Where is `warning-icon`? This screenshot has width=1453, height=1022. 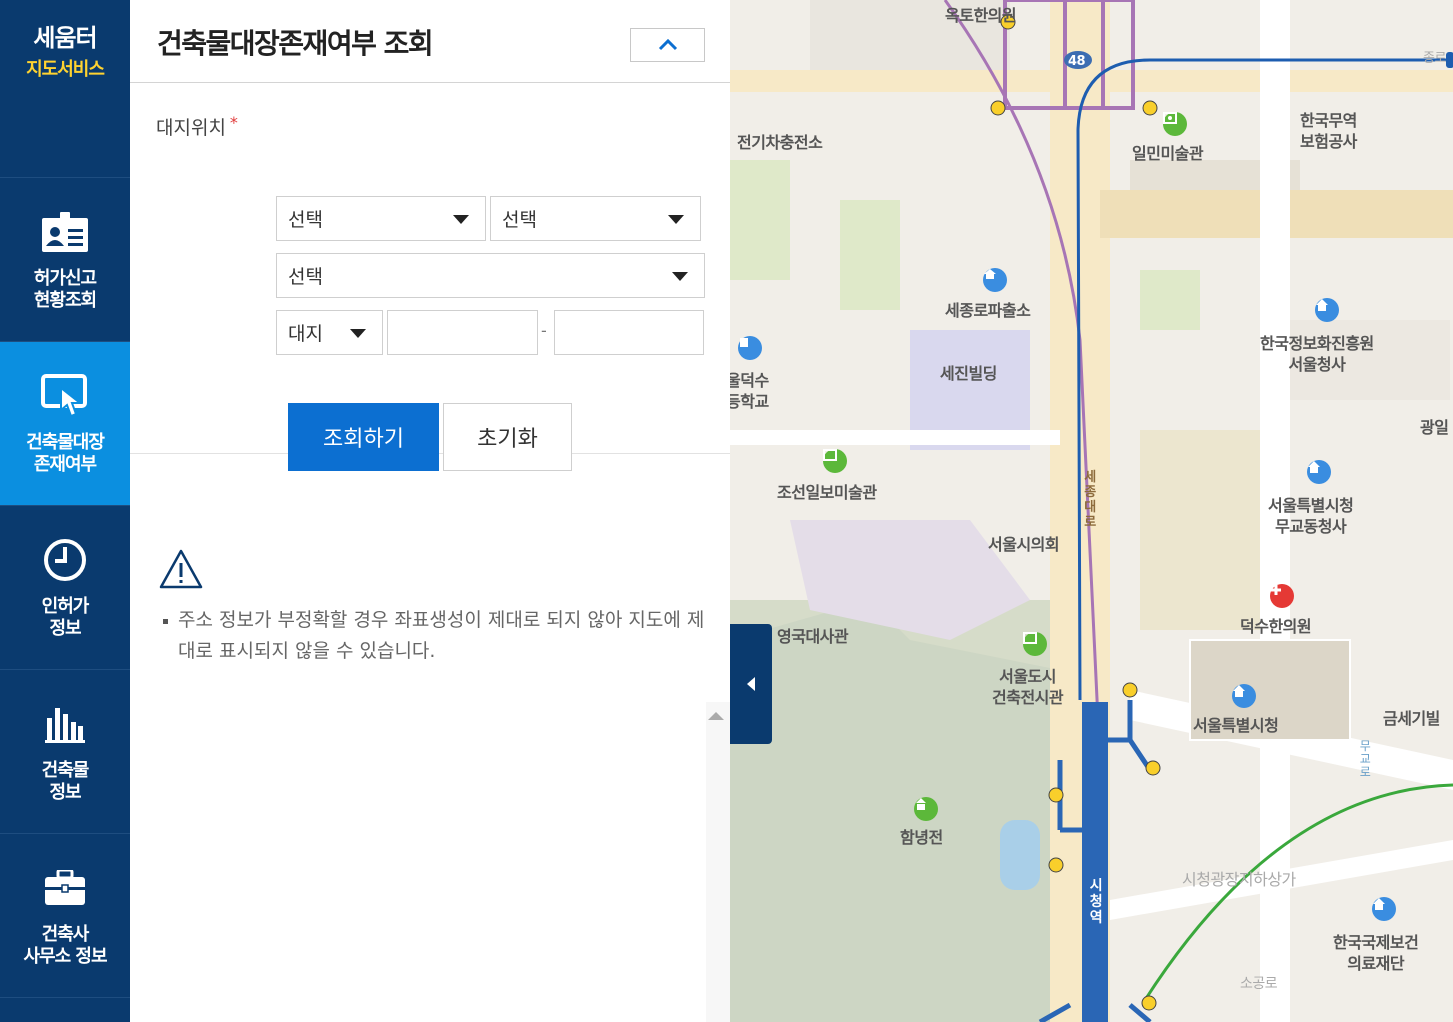 warning-icon is located at coordinates (181, 571).